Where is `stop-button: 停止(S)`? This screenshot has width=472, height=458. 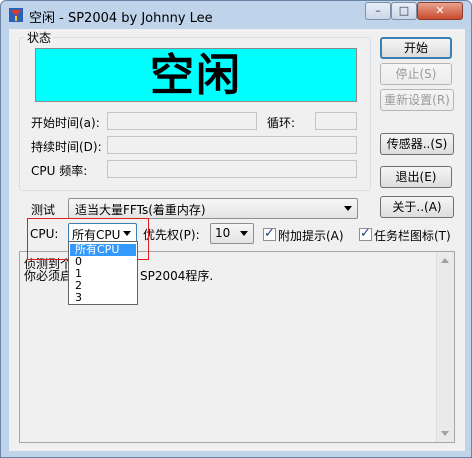
stop-button: 停止(S) is located at coordinates (416, 74).